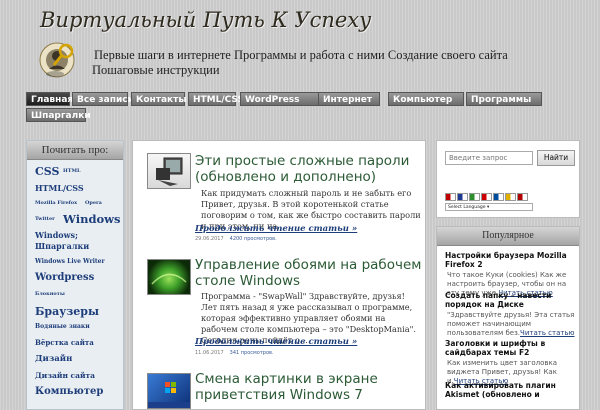 The width and height of the screenshot is (600, 410). Describe the element at coordinates (93, 203) in the screenshot. I see `tag-link: Opera` at that location.